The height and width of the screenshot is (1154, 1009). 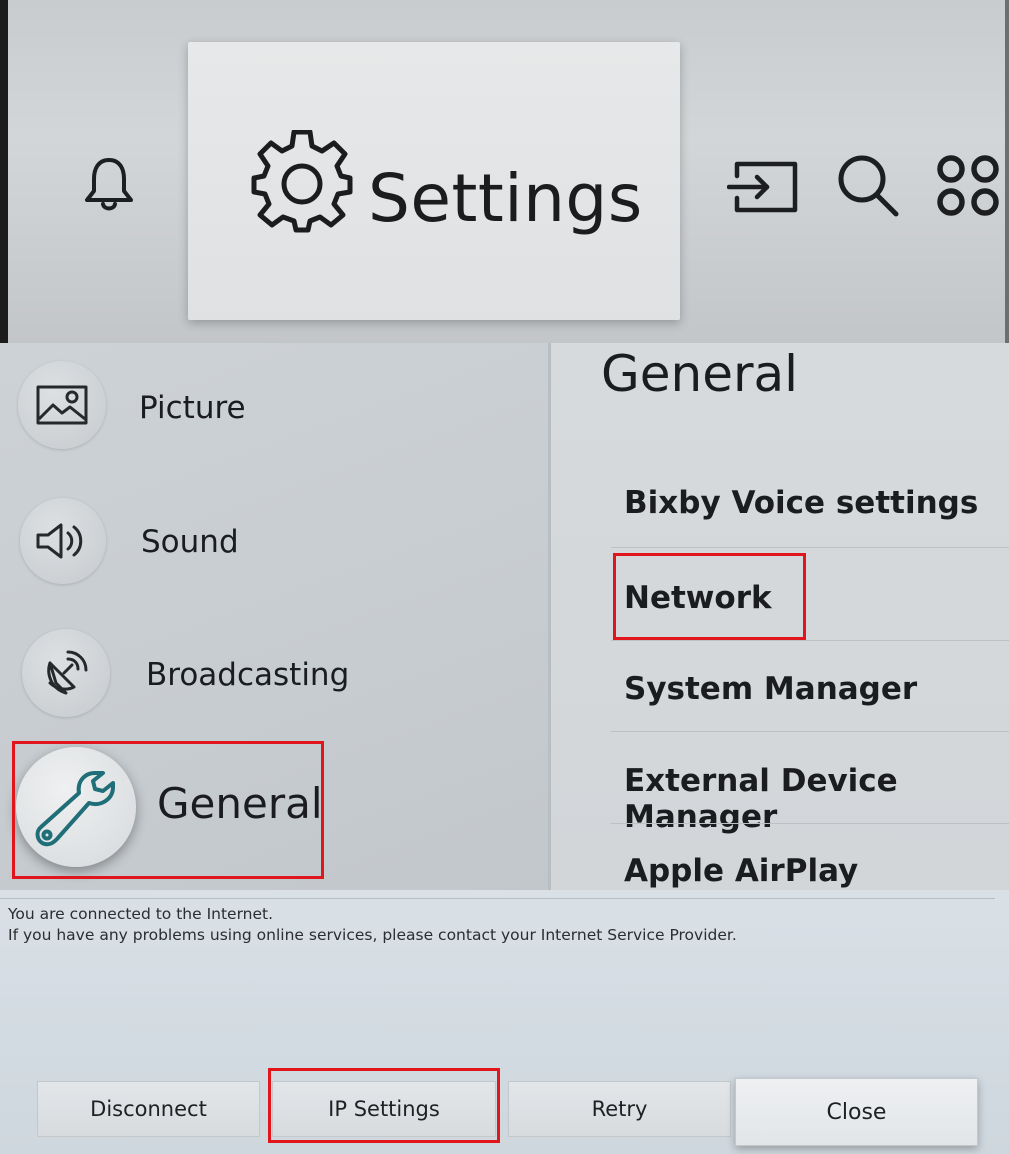 I want to click on status-message-line1: You are connected to the Internet., so click(x=141, y=914).